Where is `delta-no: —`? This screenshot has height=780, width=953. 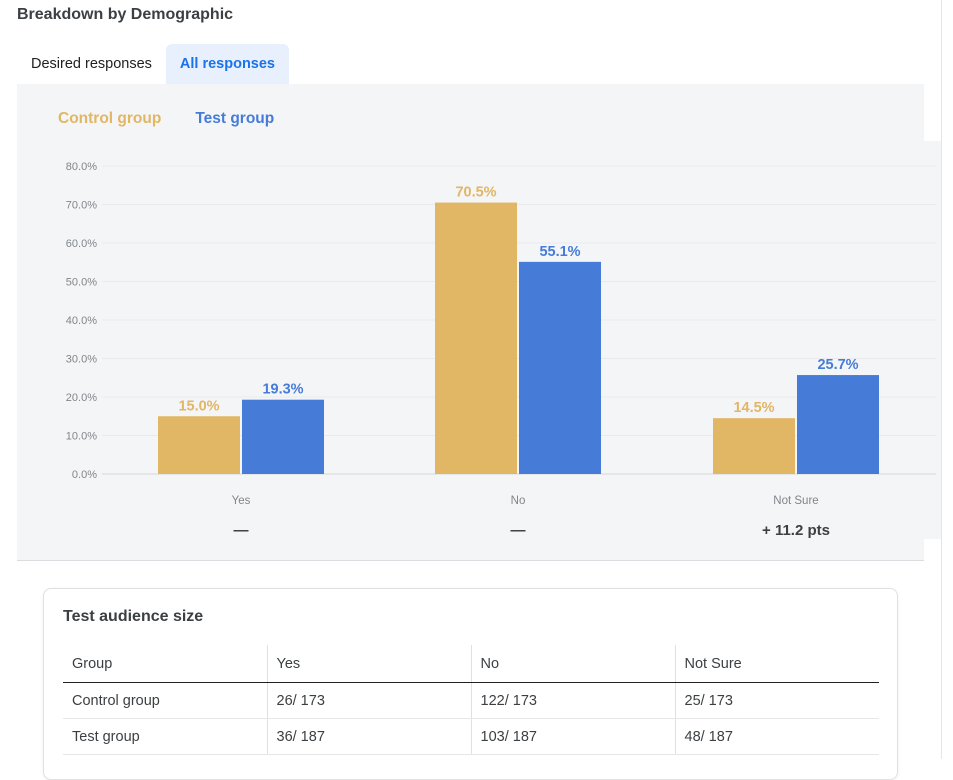
delta-no: — is located at coordinates (518, 530).